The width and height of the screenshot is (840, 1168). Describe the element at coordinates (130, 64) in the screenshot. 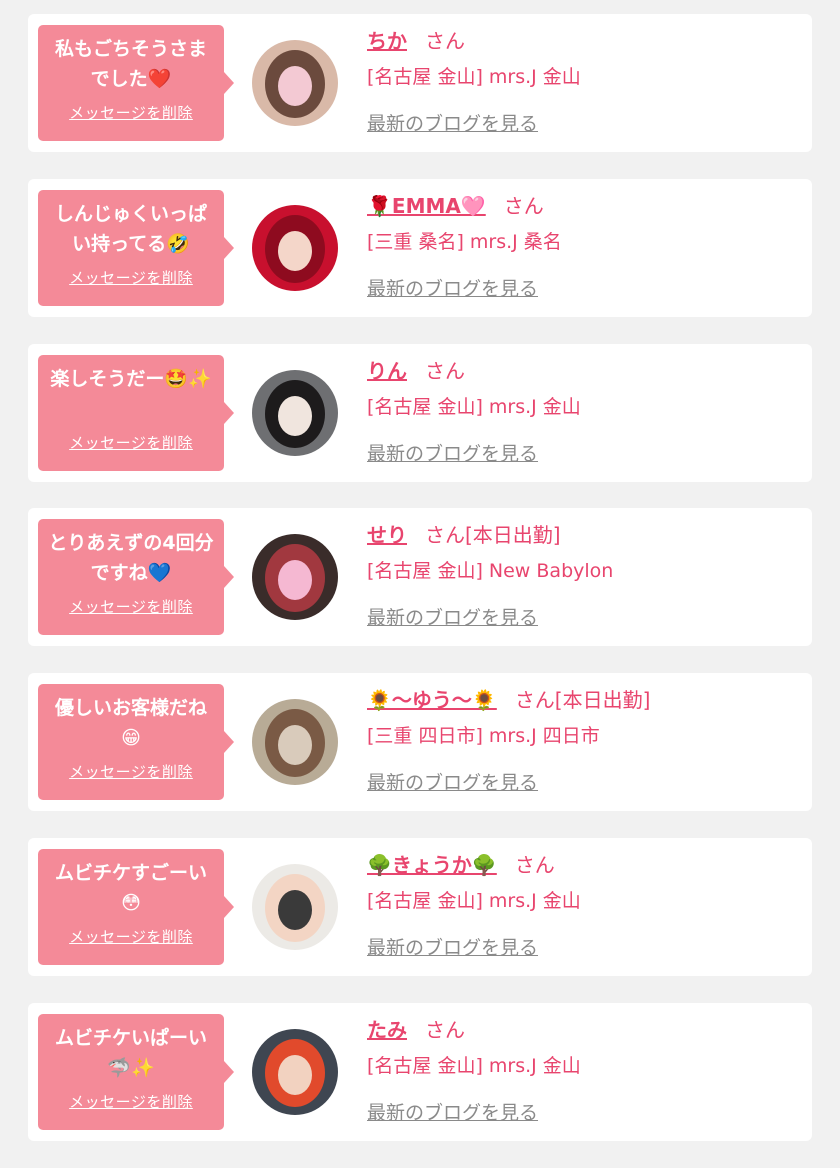

I see `message-text: 私もごちそうさまでした❤️` at that location.